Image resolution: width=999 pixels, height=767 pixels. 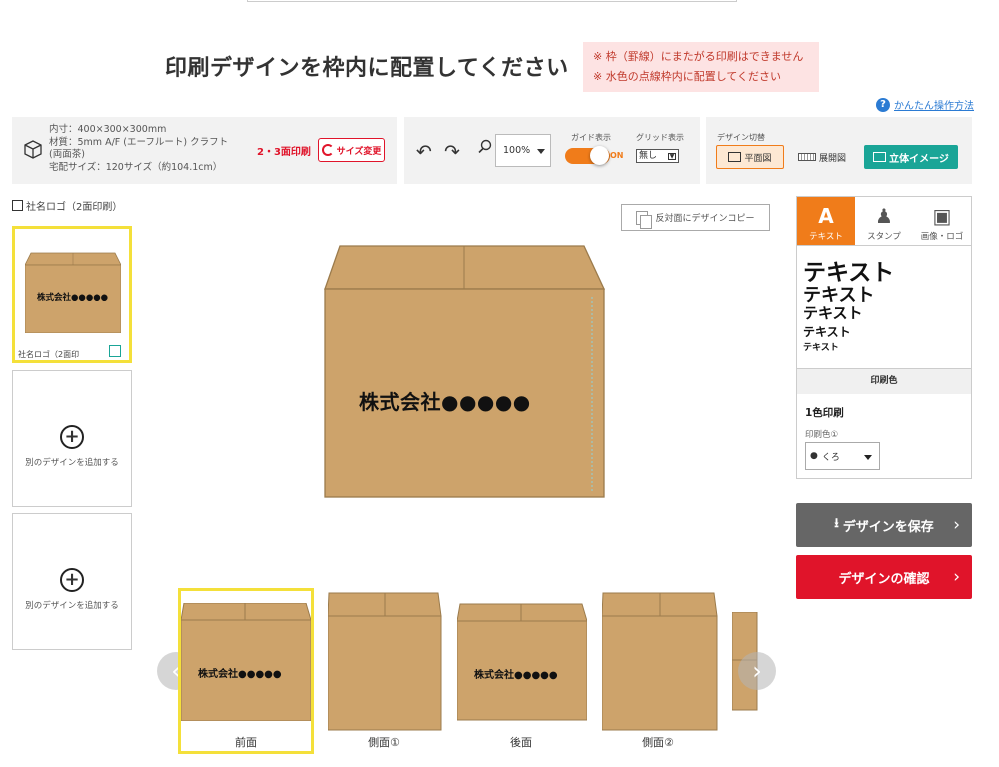 I want to click on copy-to-opposite-button: 反対面にデザインコピー, so click(x=695, y=217).